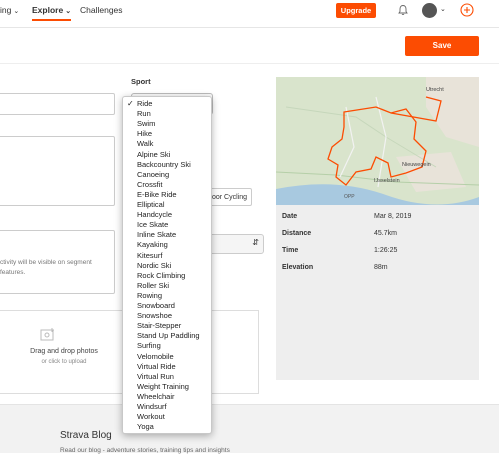 The width and height of the screenshot is (499, 454). Describe the element at coordinates (155, 357) in the screenshot. I see `sport-option: Velomobile` at that location.